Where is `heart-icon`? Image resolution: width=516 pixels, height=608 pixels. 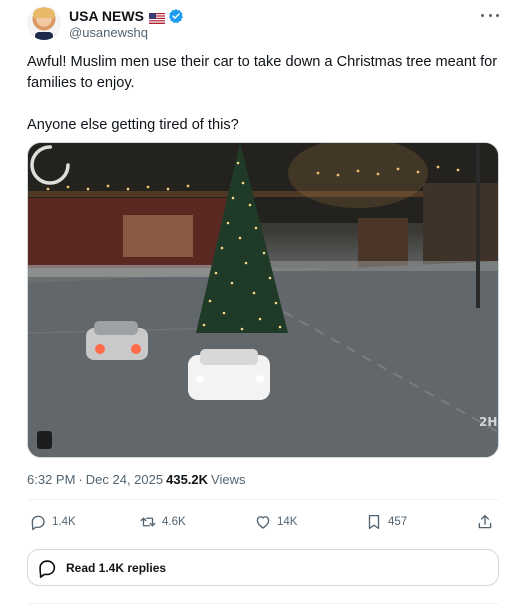 heart-icon is located at coordinates (263, 522).